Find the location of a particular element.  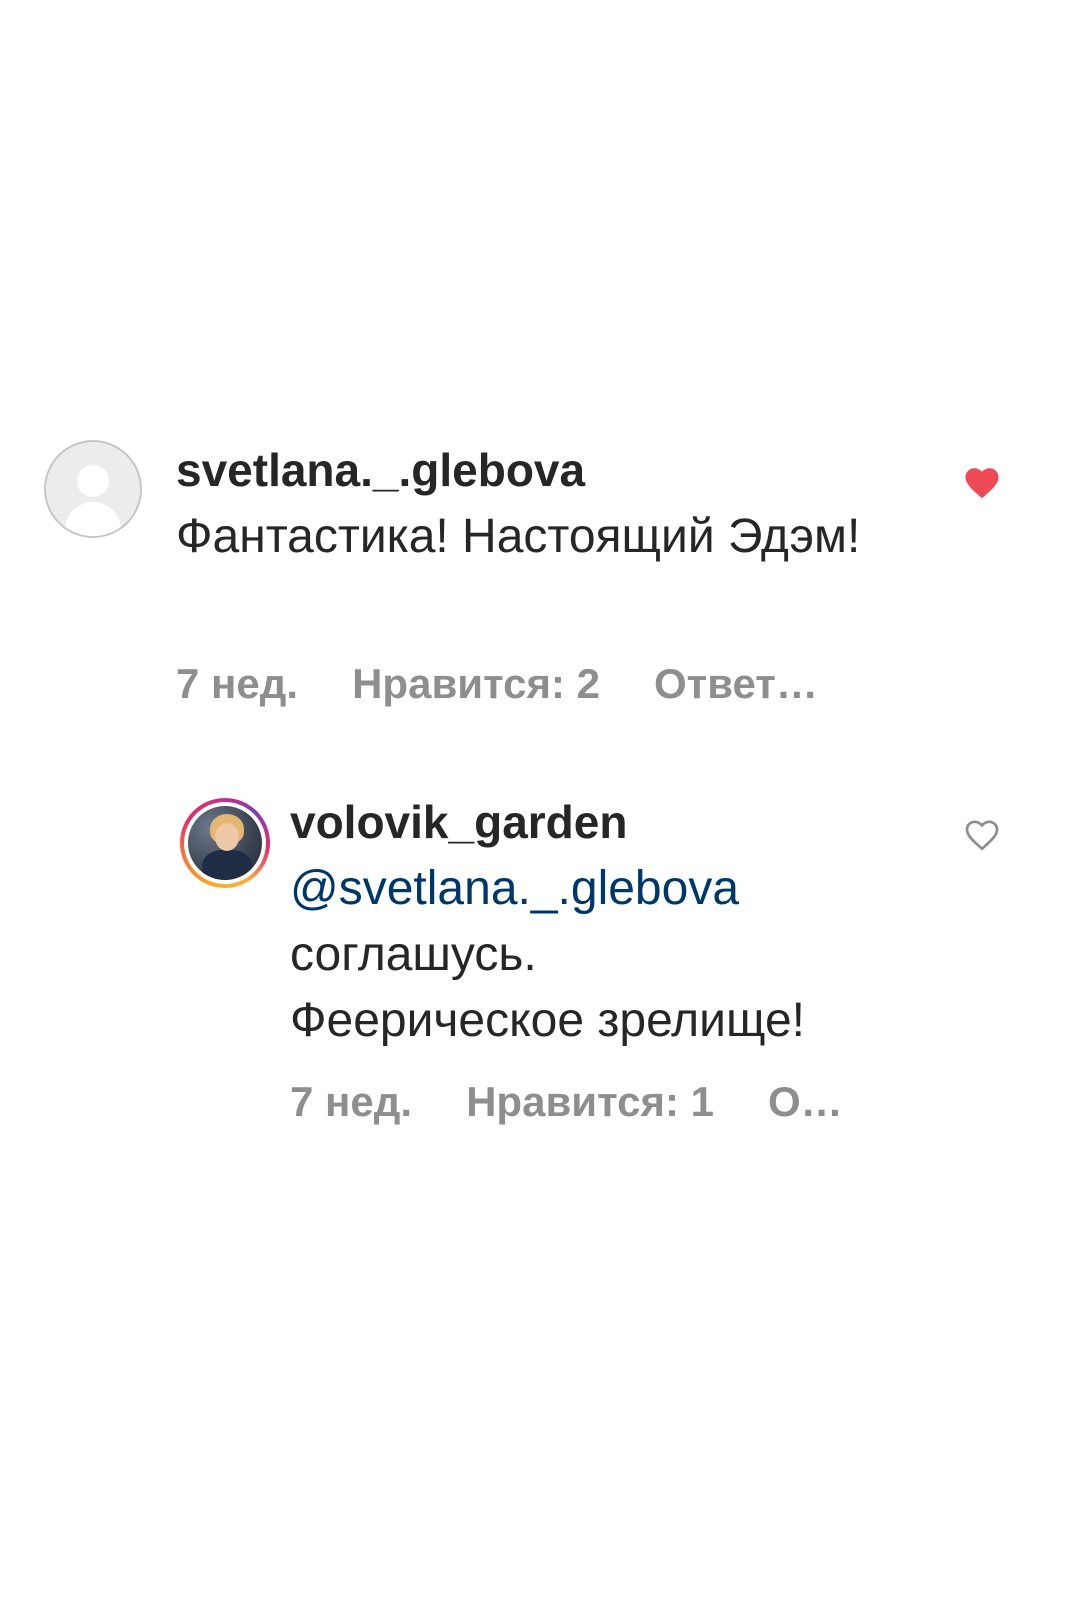

comment-text-line: соглашусь. is located at coordinates (413, 954).